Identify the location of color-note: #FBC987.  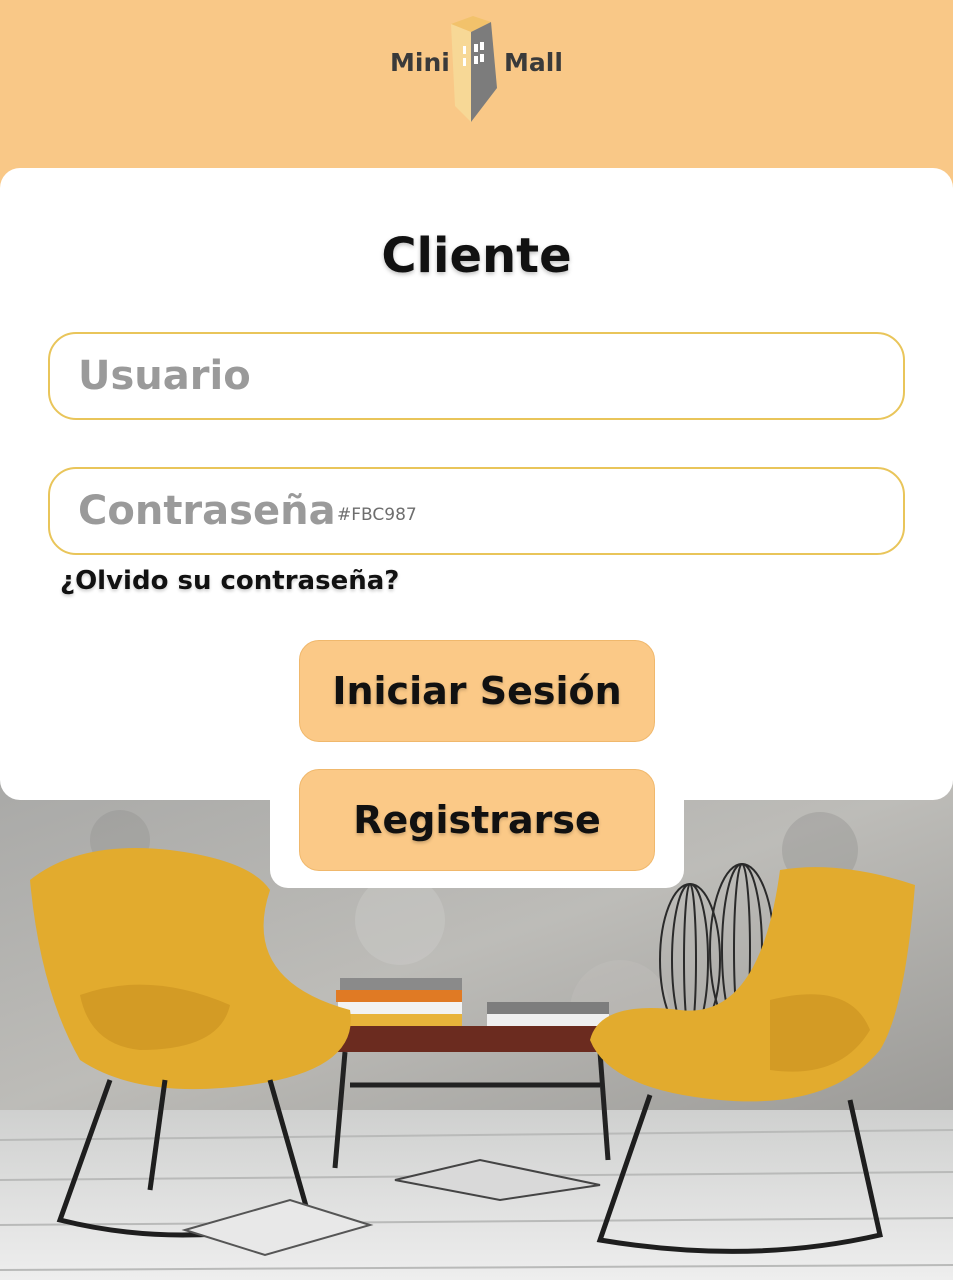
(377, 515).